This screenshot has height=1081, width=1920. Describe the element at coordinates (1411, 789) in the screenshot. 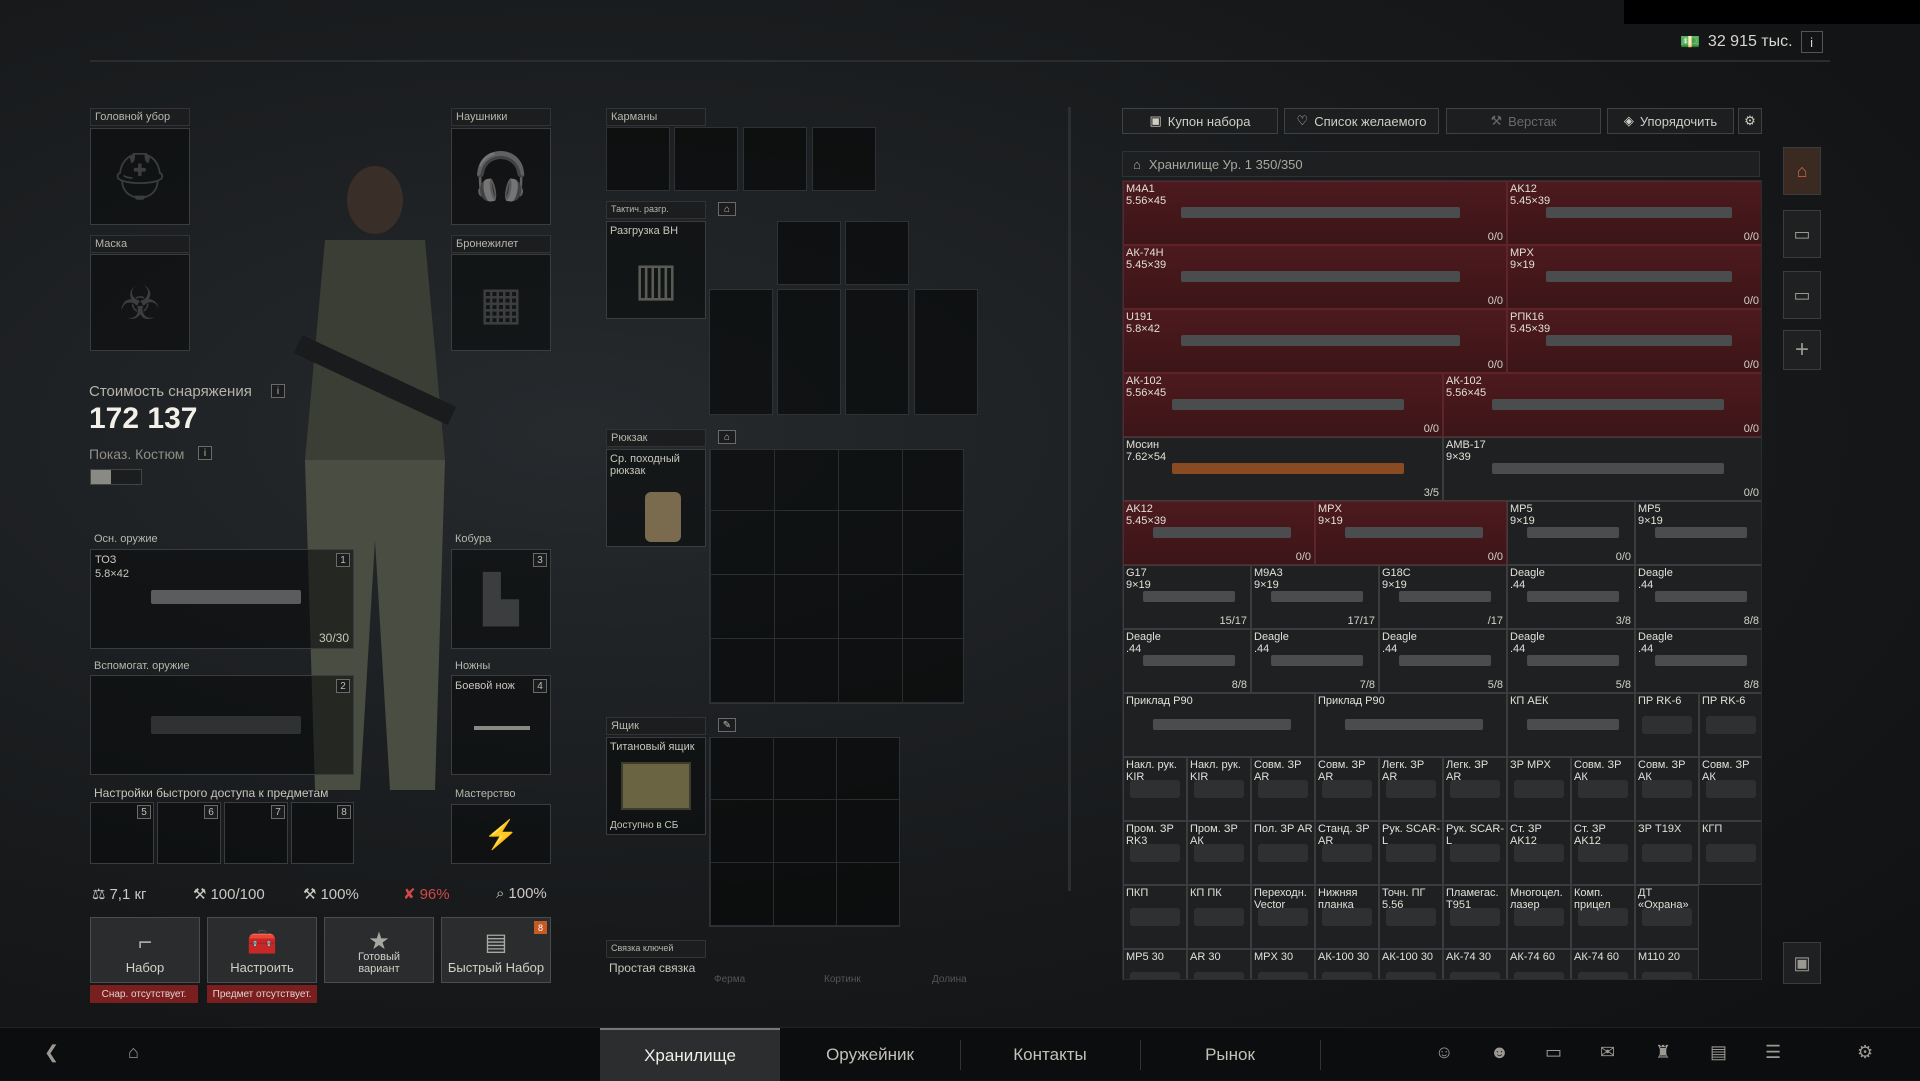

I see `stash-item: Легк. ЗР AR` at that location.